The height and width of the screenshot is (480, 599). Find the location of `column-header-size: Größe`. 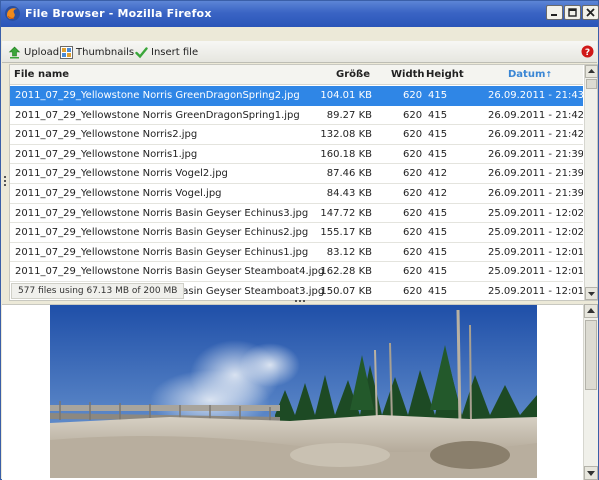

column-header-size: Größe is located at coordinates (353, 74).